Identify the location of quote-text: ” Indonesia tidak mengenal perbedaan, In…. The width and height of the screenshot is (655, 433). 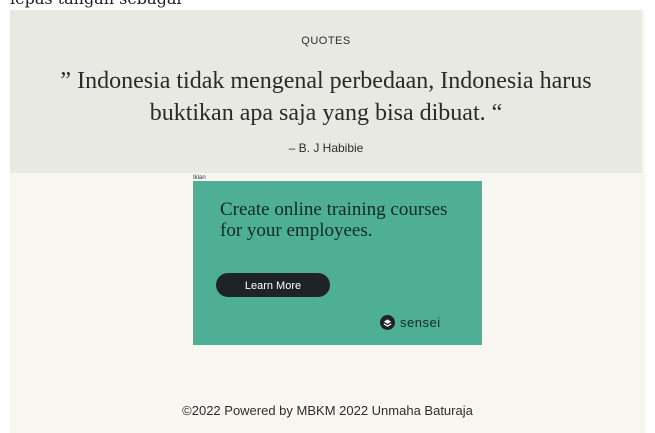
(326, 97).